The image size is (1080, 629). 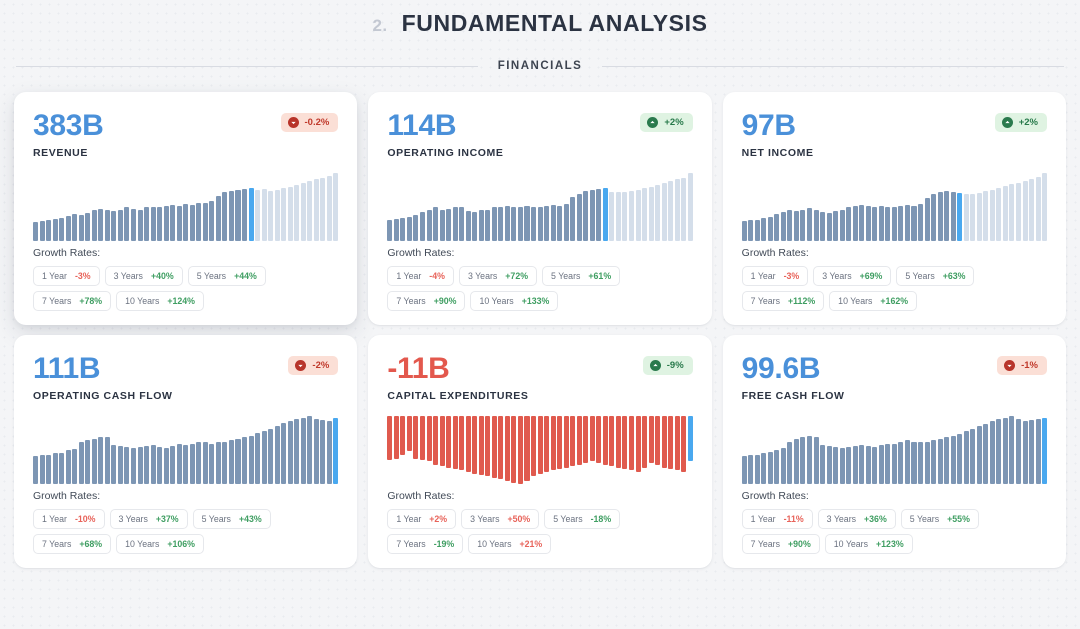 I want to click on growth-rate-pill: 7 Years +78%, so click(x=72, y=301).